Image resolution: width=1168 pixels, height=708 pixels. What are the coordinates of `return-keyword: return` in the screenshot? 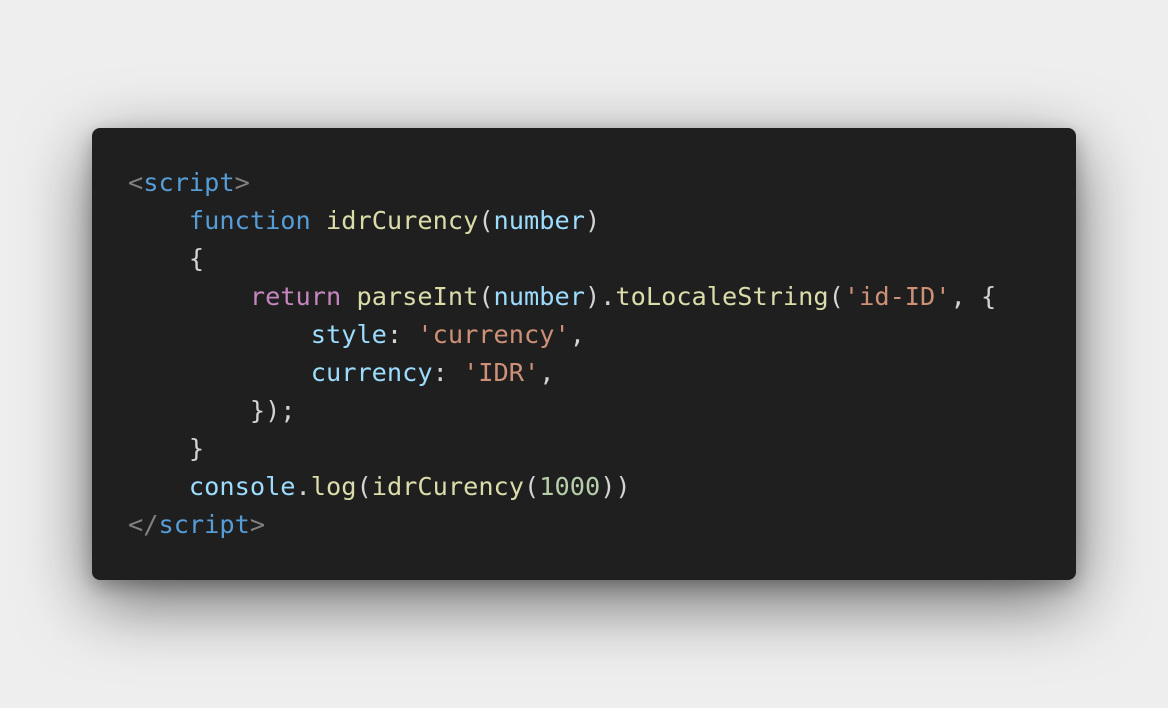 It's located at (295, 296).